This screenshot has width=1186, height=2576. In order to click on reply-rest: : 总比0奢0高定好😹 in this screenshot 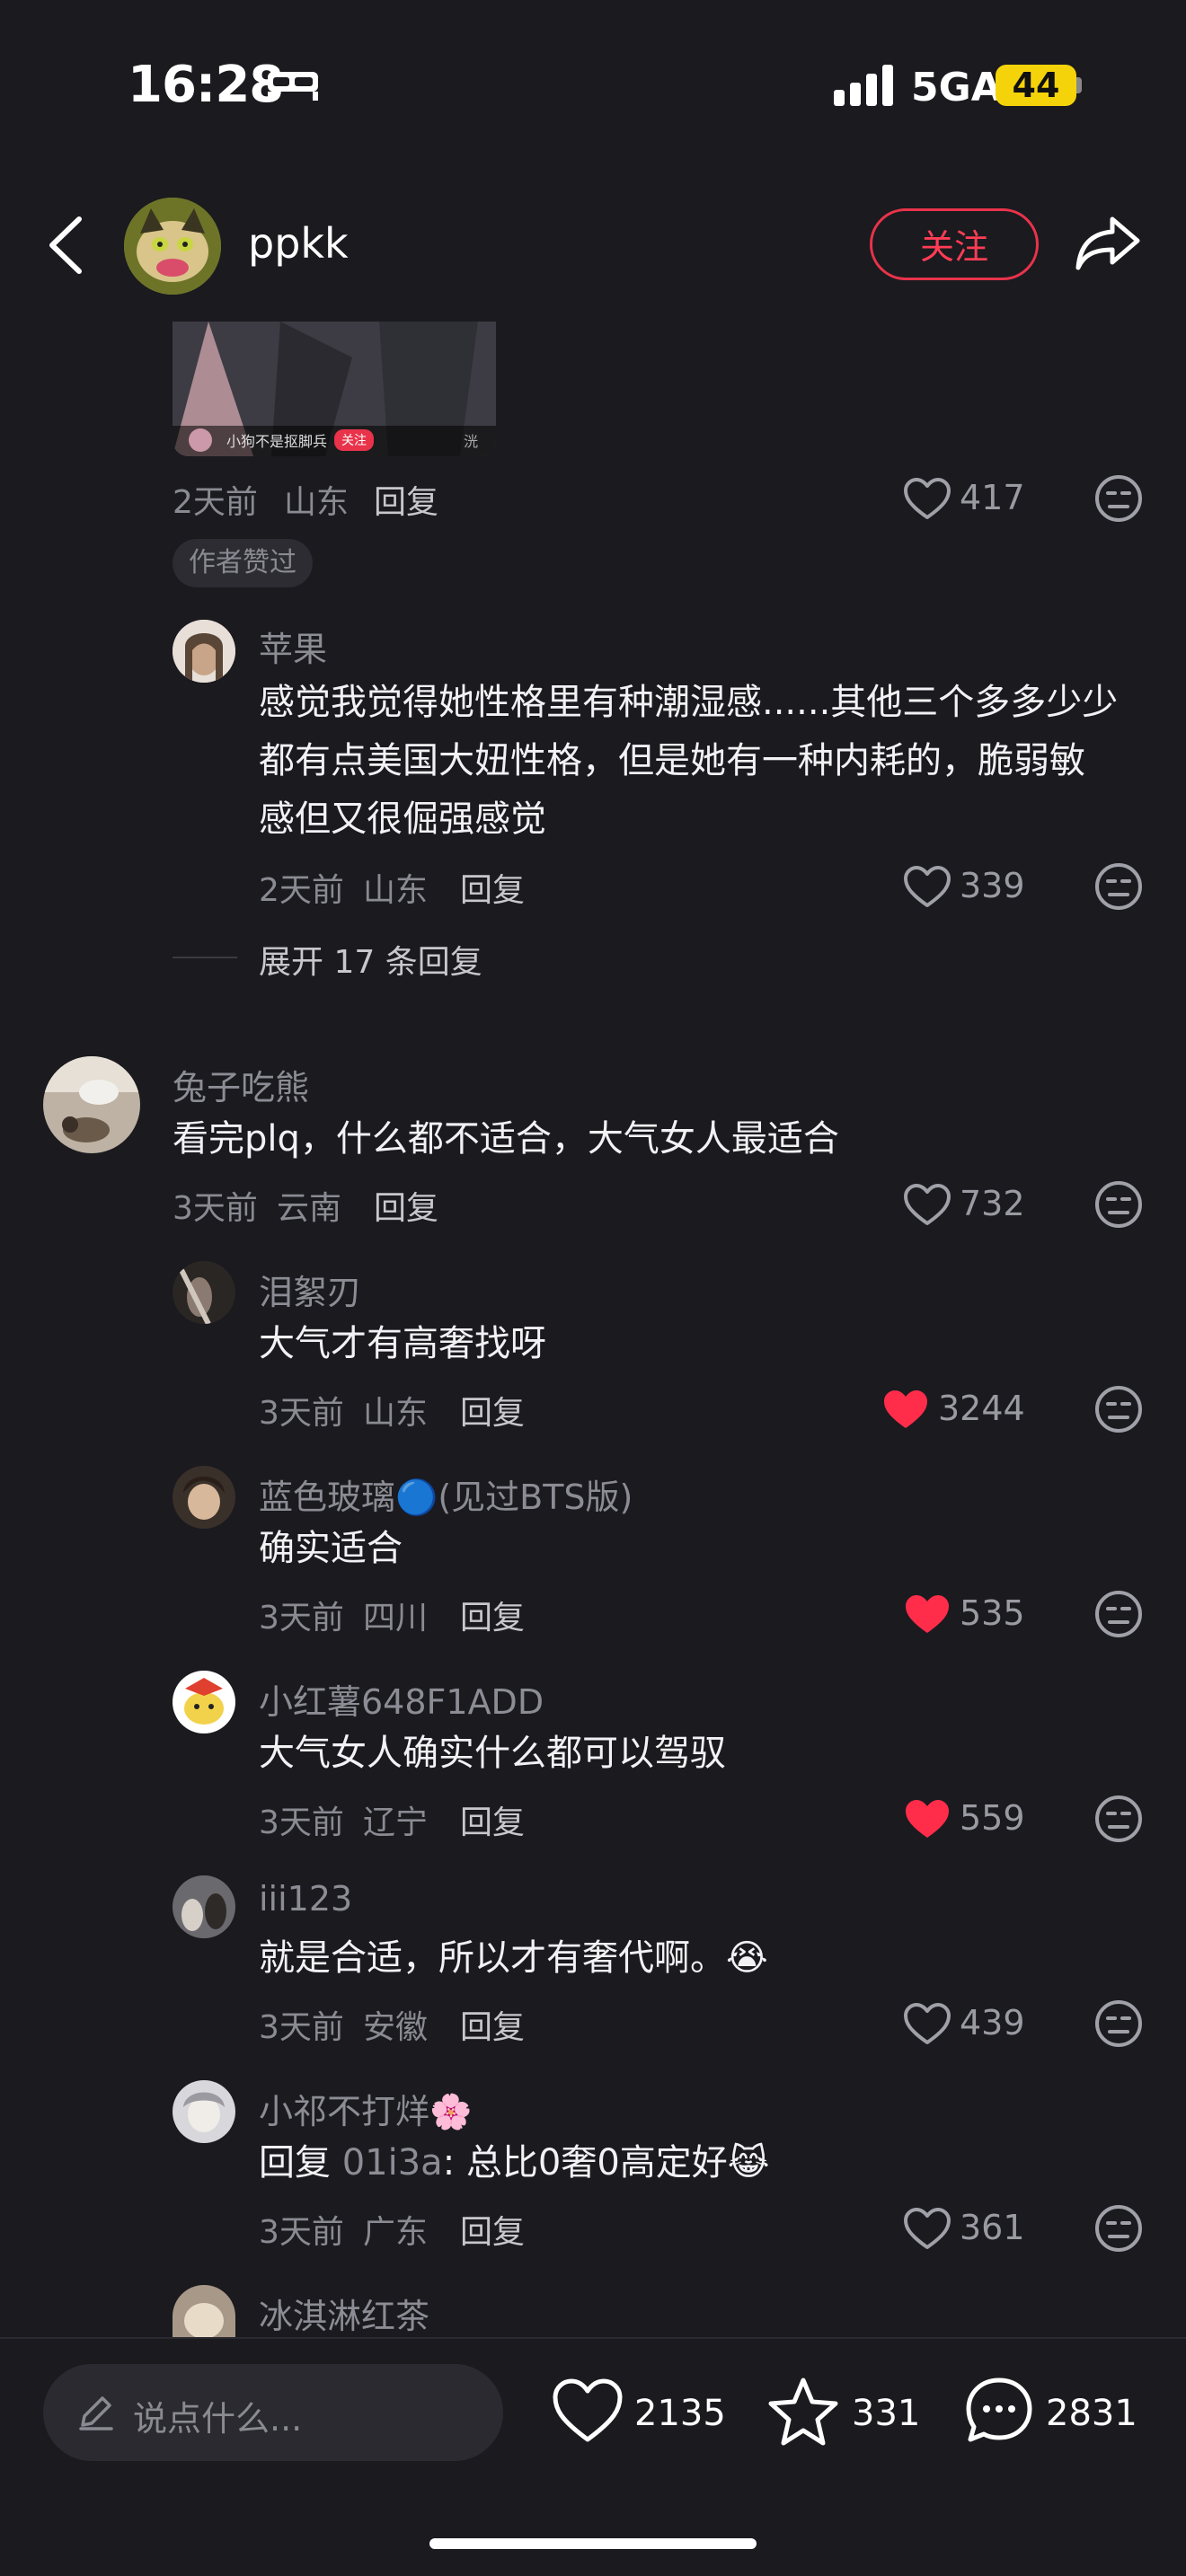, I will do `click(606, 2162)`.